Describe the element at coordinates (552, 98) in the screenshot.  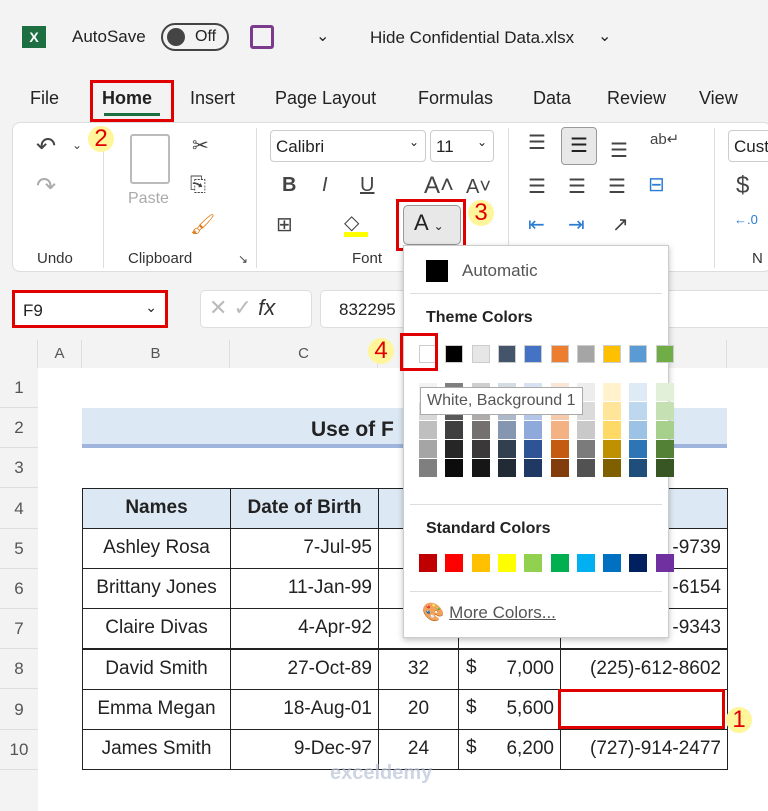
I see `tab-data: Data` at that location.